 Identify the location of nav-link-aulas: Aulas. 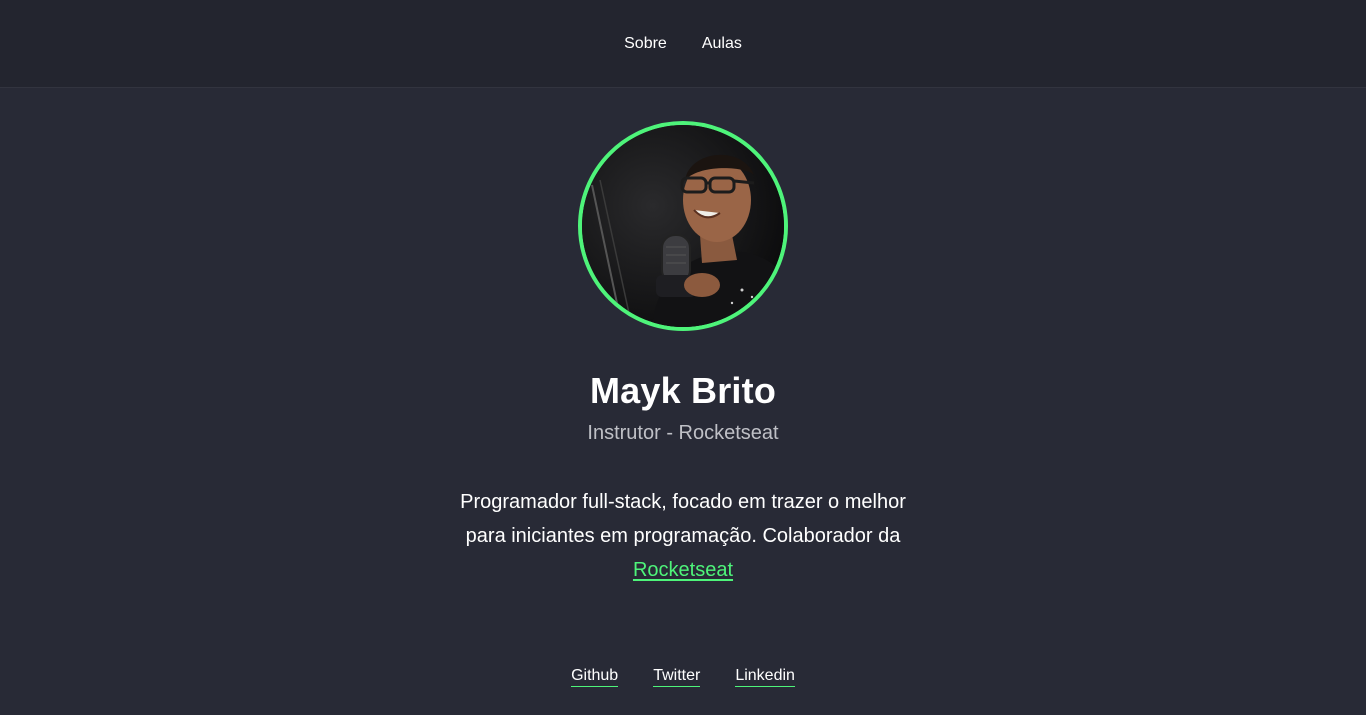
(722, 44).